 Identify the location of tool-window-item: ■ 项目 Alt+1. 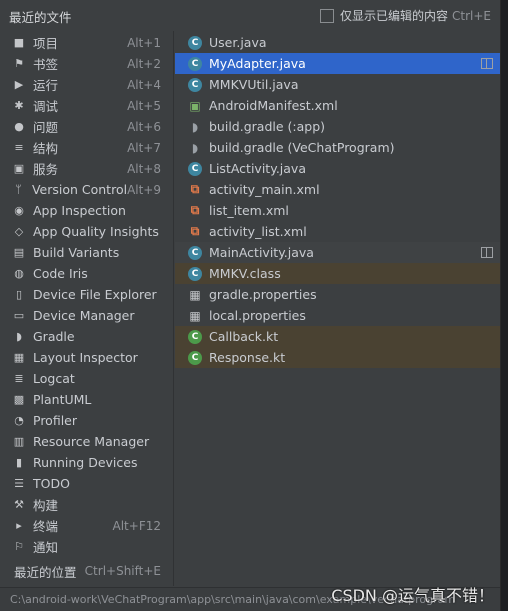
(86, 42).